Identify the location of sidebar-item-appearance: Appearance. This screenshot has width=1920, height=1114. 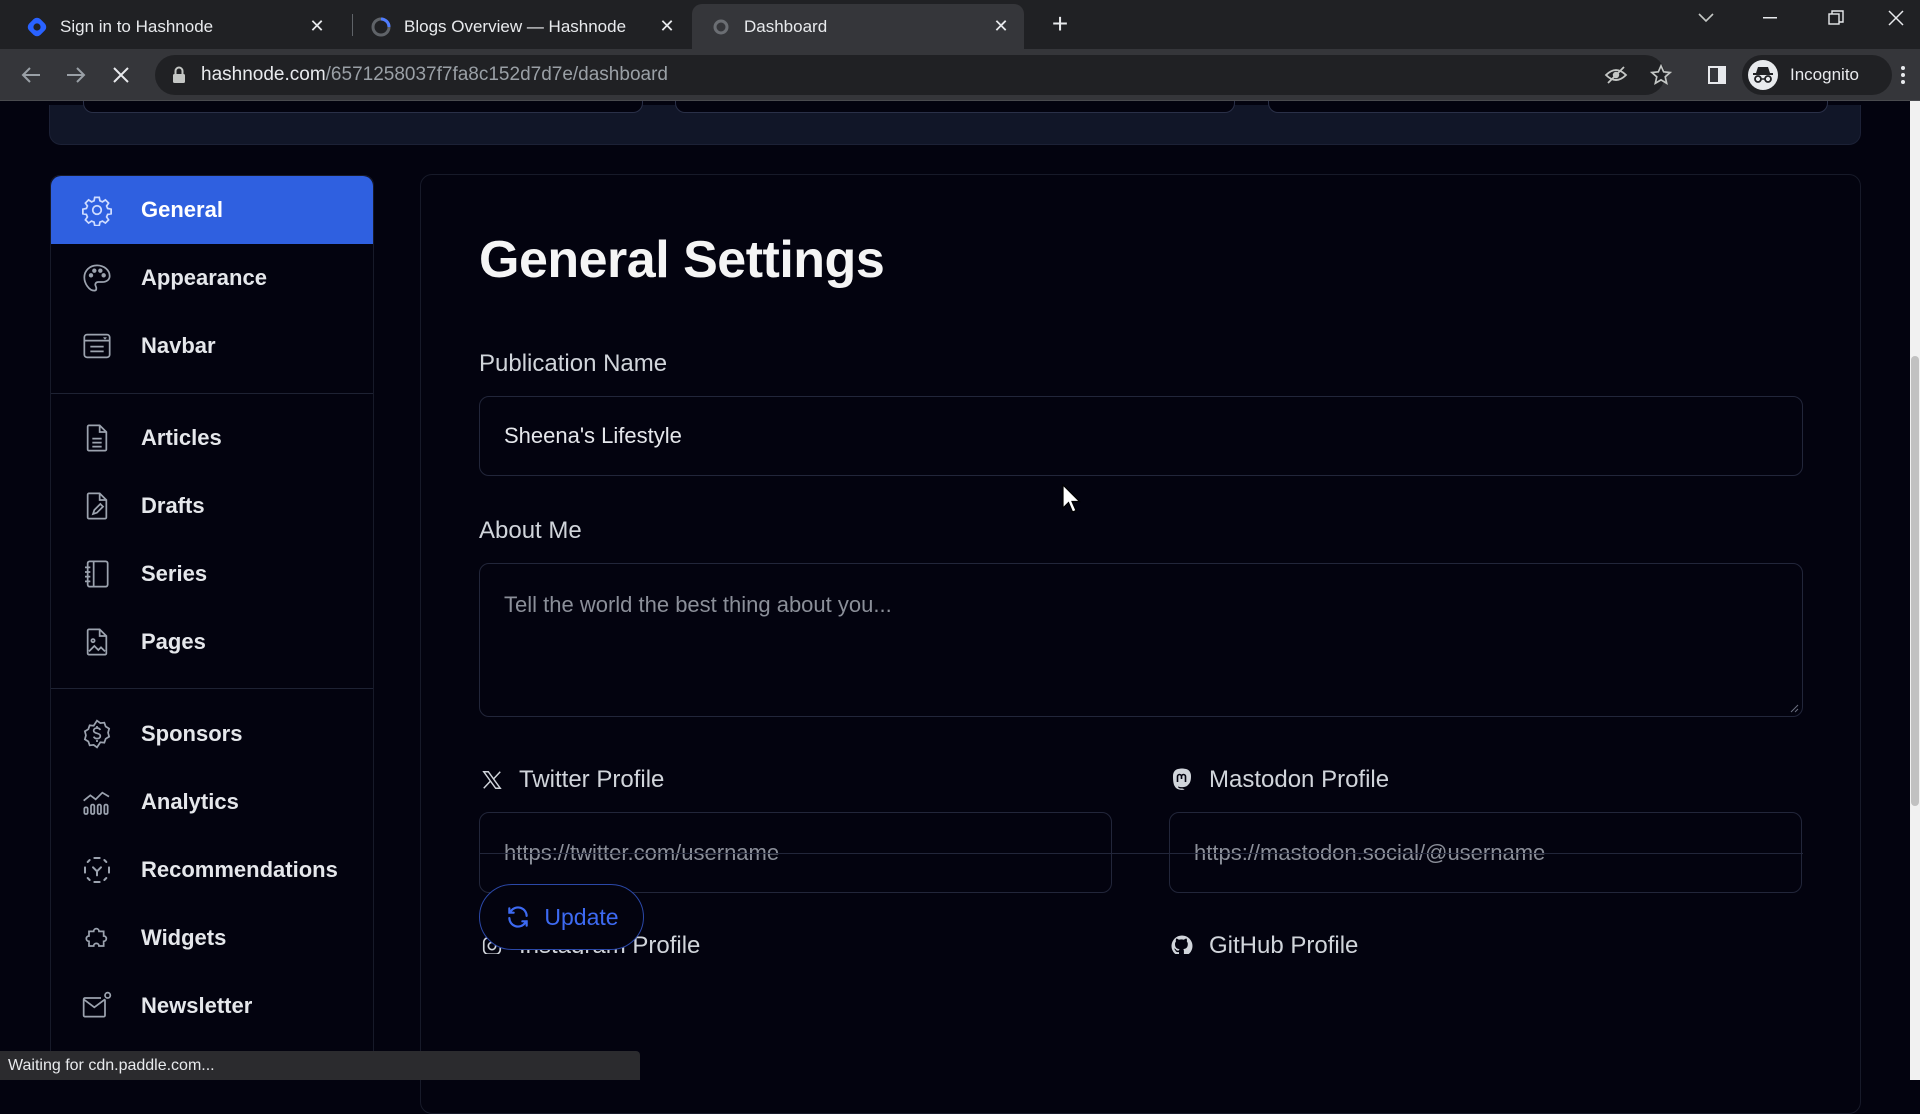
(212, 278).